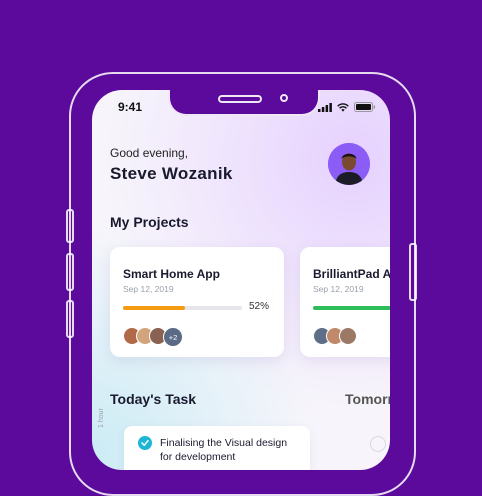 Image resolution: width=482 pixels, height=496 pixels. I want to click on project-name: Smart Home App, so click(171, 274).